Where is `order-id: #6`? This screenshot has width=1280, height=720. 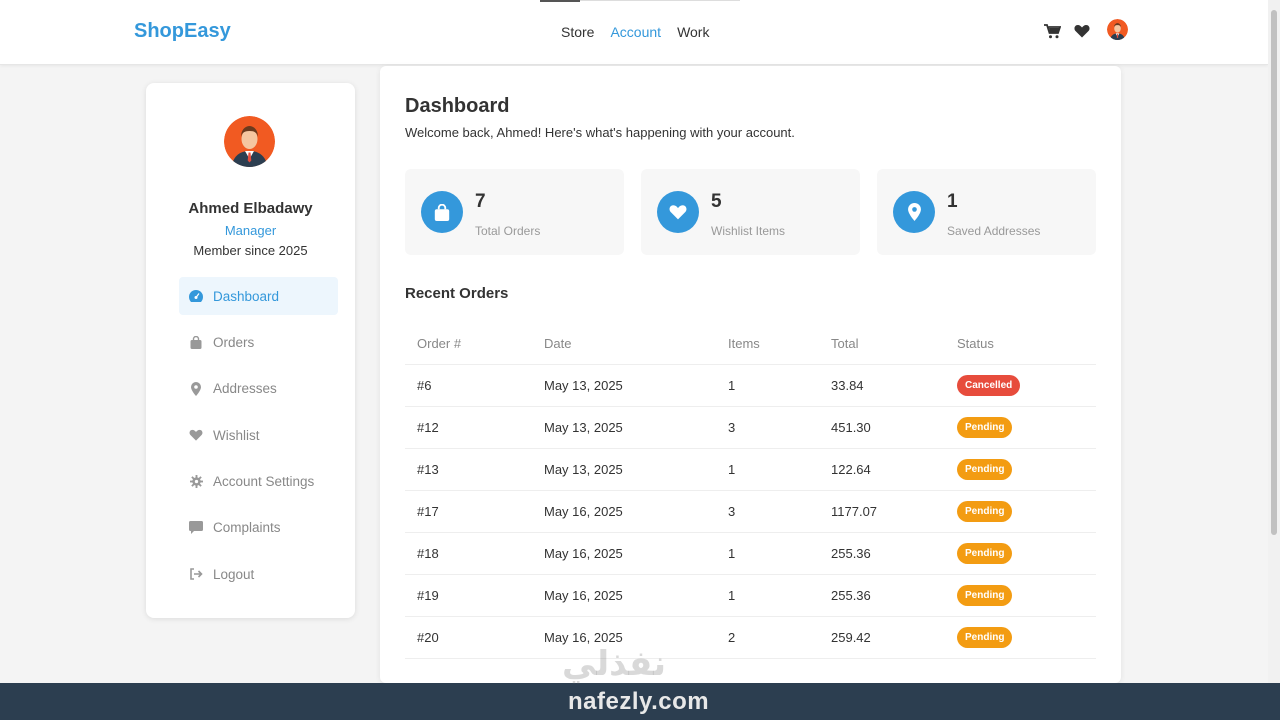
order-id: #6 is located at coordinates (468, 385).